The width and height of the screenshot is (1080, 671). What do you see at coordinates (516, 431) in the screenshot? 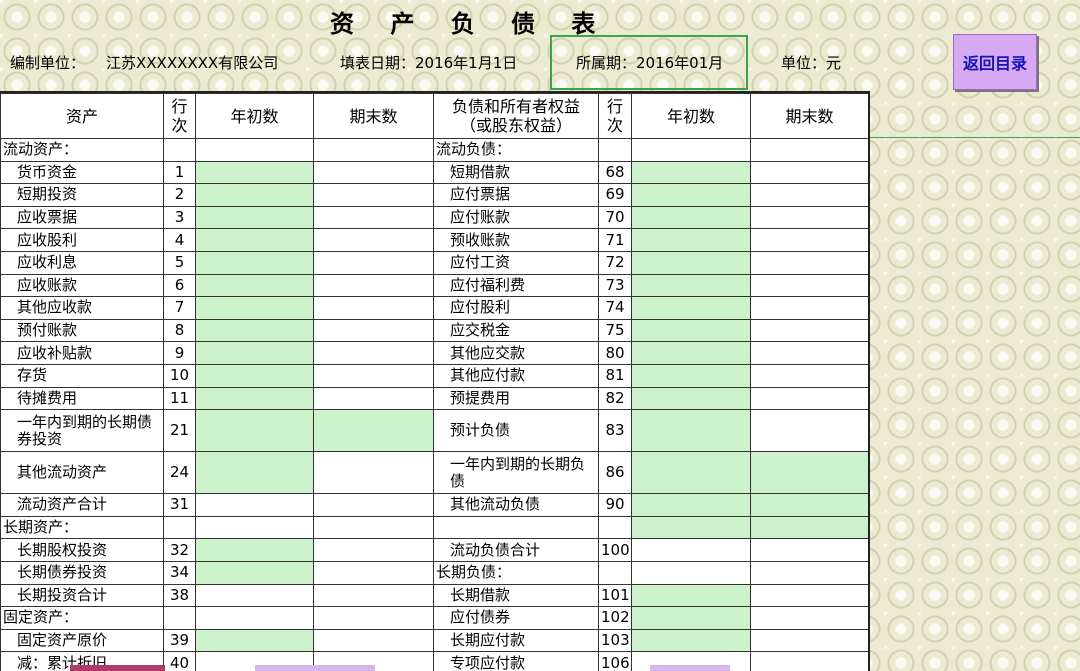
I see `liability-name: 预计负债` at bounding box center [516, 431].